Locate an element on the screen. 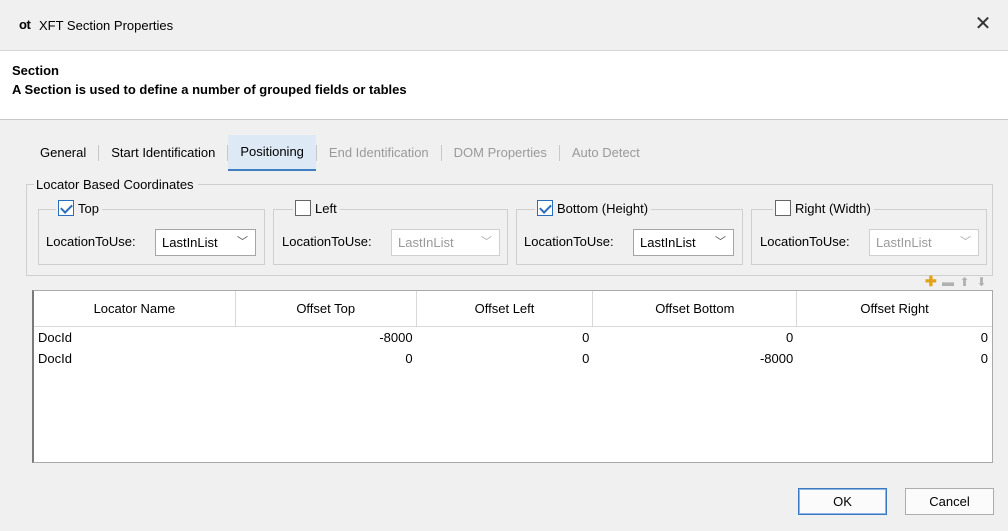 Image resolution: width=1008 pixels, height=531 pixels. left-location-select: LastInList ﹀ is located at coordinates (445, 242).